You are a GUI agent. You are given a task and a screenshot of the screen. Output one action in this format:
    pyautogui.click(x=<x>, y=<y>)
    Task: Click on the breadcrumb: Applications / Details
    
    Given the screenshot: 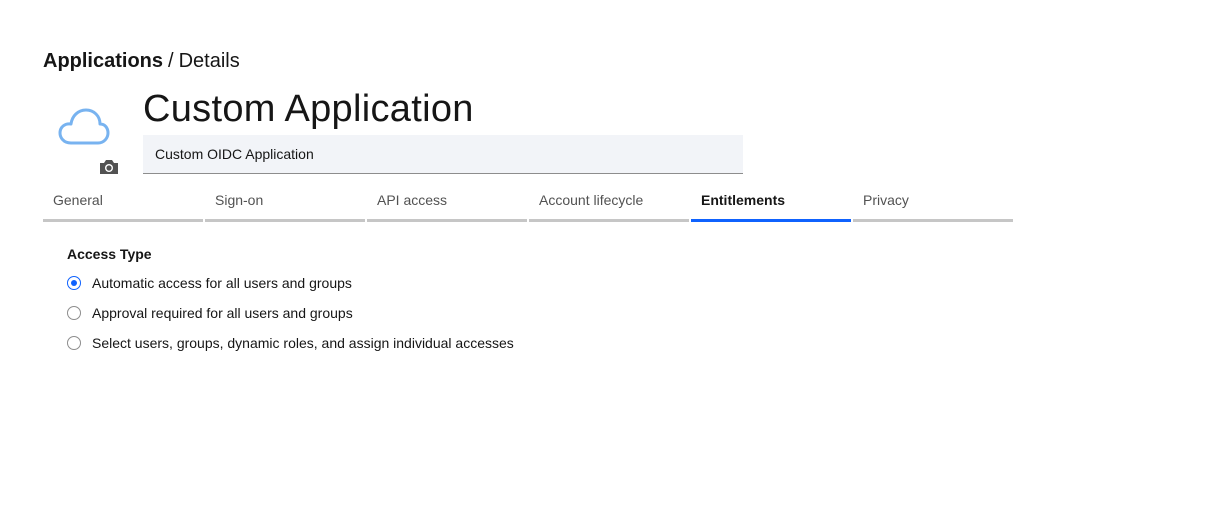 What is the action you would take?
    pyautogui.click(x=141, y=61)
    